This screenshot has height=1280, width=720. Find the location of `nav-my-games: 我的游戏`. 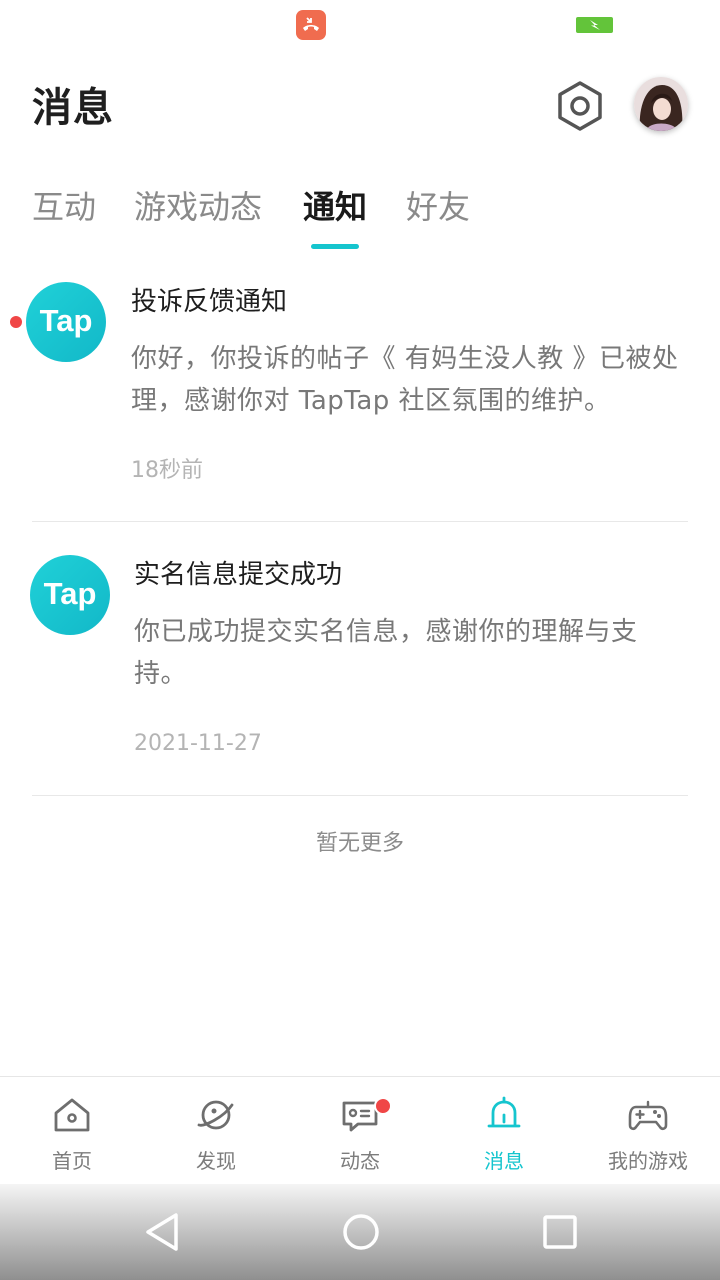

nav-my-games: 我的游戏 is located at coordinates (648, 1131).